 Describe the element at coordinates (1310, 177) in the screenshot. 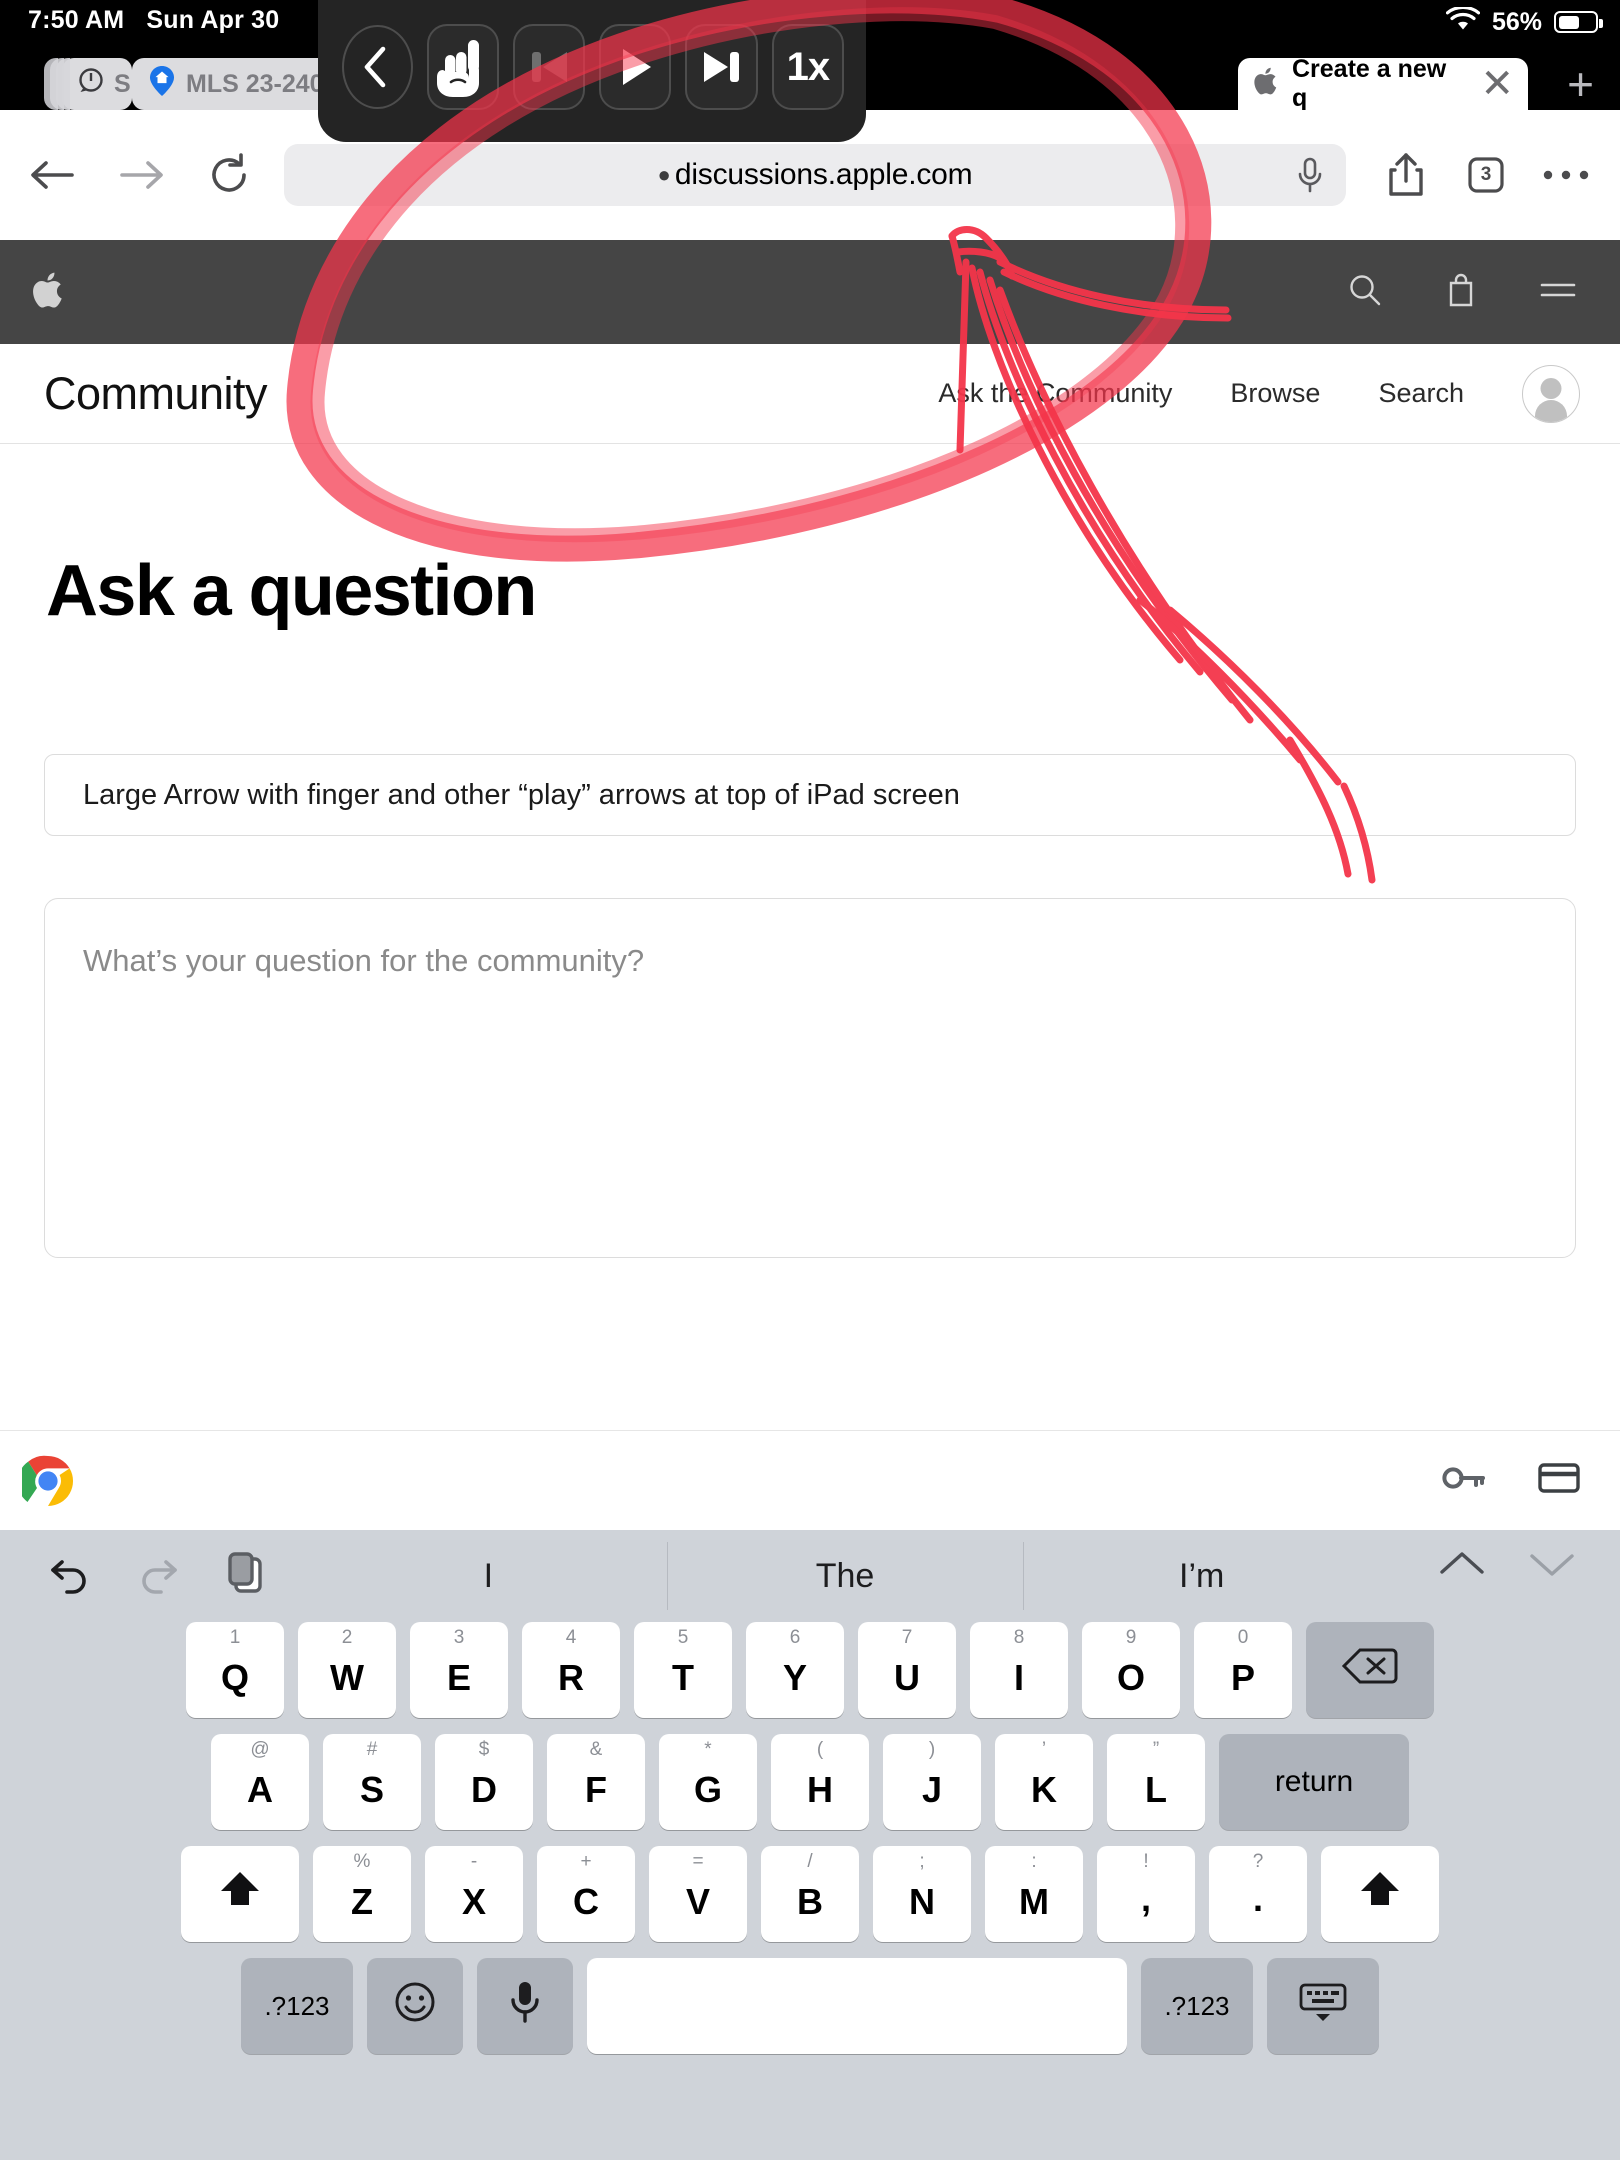

I see `microphone-icon` at that location.